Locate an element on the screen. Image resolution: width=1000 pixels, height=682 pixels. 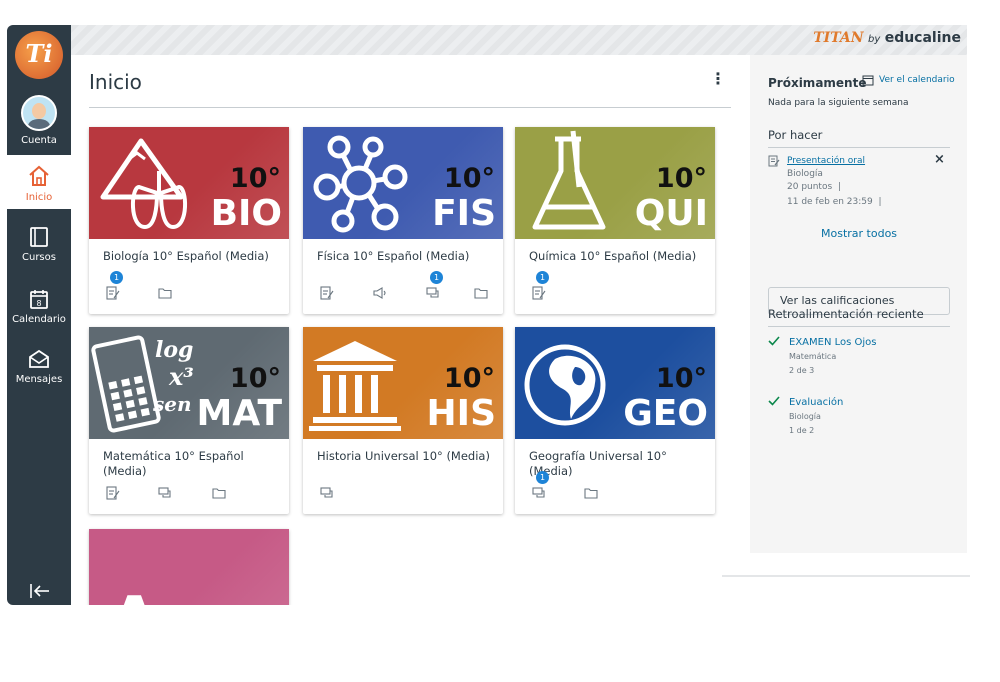
course-card-image: 10° HIS is located at coordinates (403, 383).